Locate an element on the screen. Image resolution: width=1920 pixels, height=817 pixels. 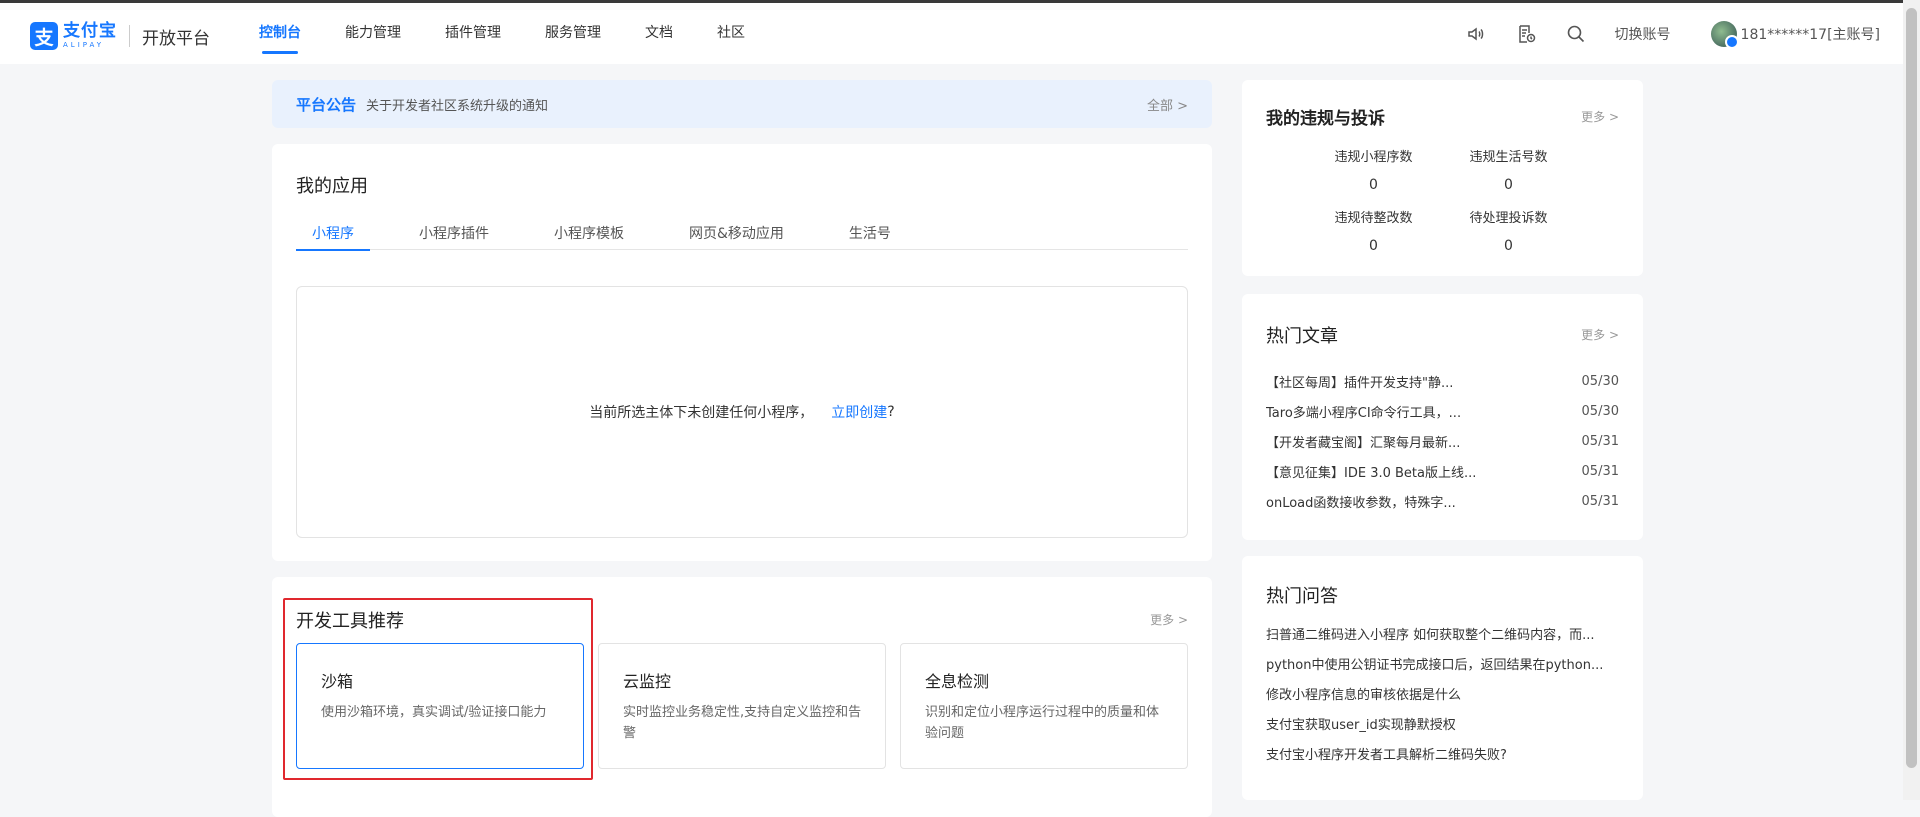
list-item: 修改小程序信息的审核依据是什么 is located at coordinates (1442, 693).